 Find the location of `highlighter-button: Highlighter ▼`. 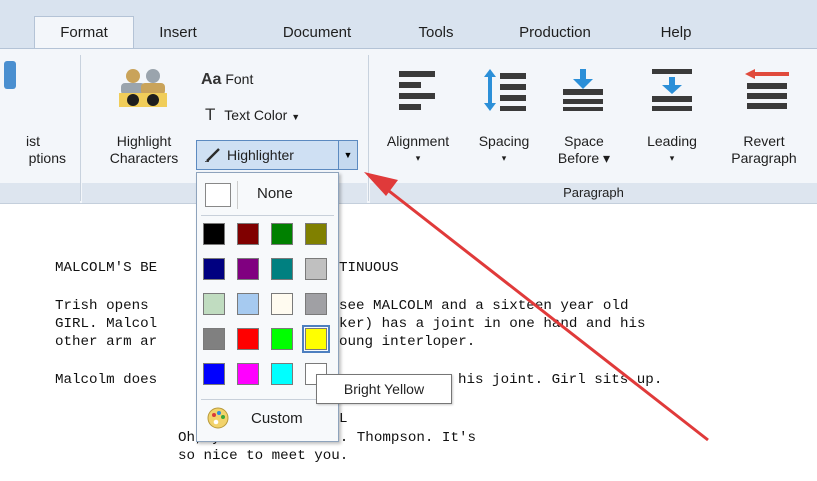

highlighter-button: Highlighter ▼ is located at coordinates (277, 155).